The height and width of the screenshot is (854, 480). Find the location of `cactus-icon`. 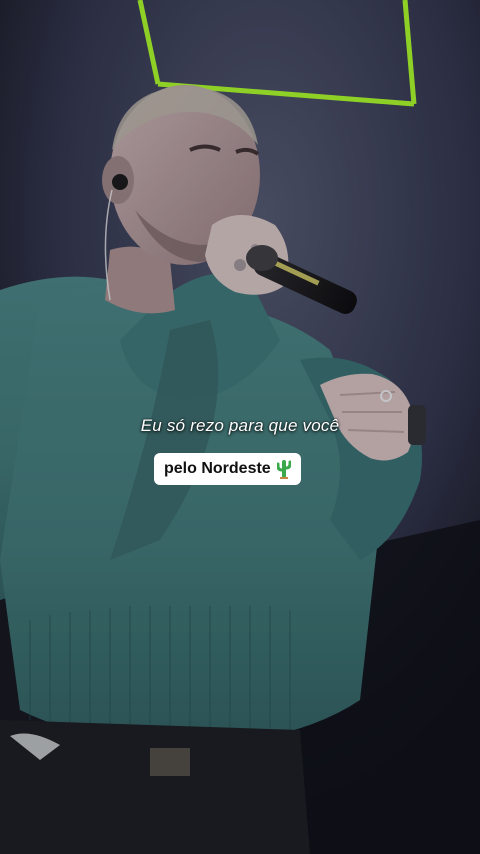

cactus-icon is located at coordinates (284, 469).